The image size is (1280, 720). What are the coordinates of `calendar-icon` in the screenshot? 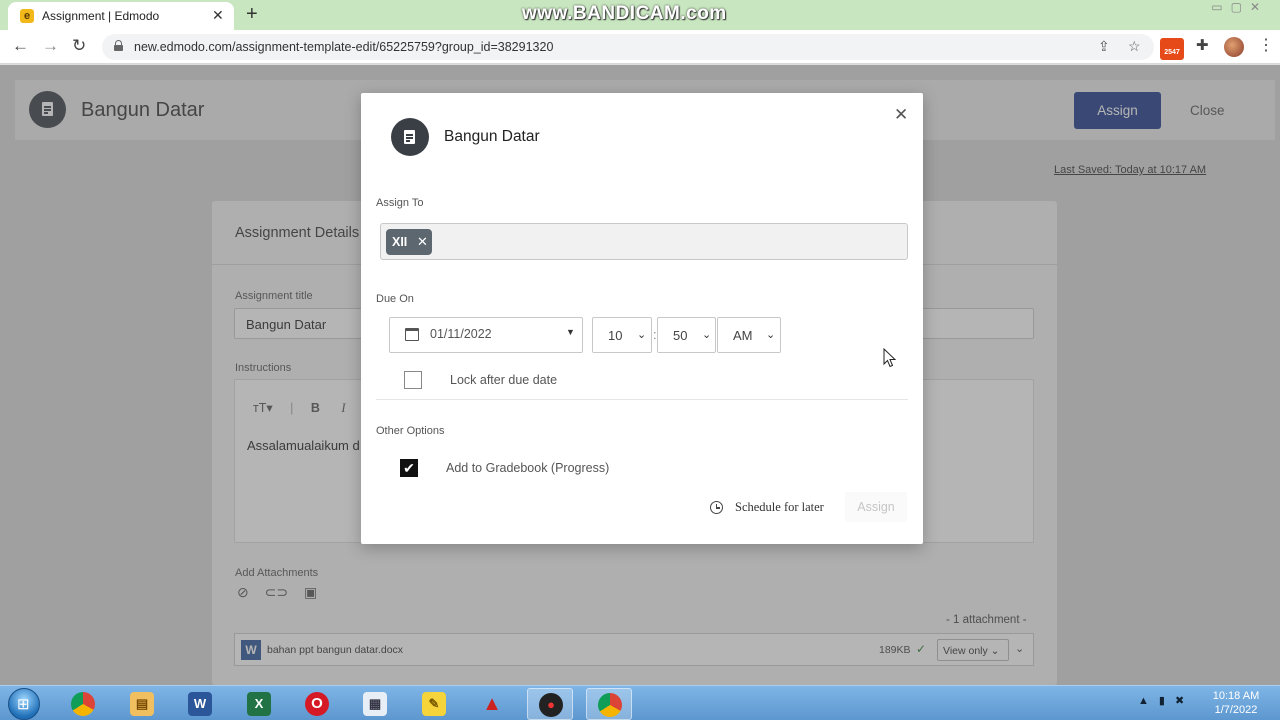 It's located at (412, 334).